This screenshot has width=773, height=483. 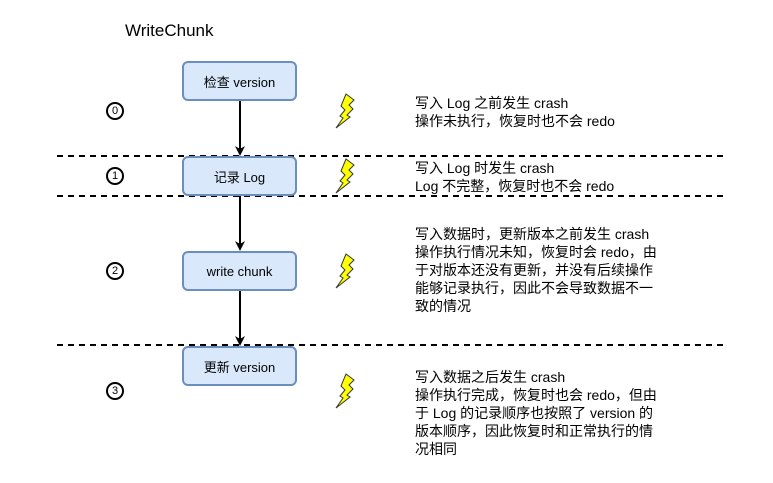 I want to click on diagram-title: WriteChunk, so click(x=169, y=30).